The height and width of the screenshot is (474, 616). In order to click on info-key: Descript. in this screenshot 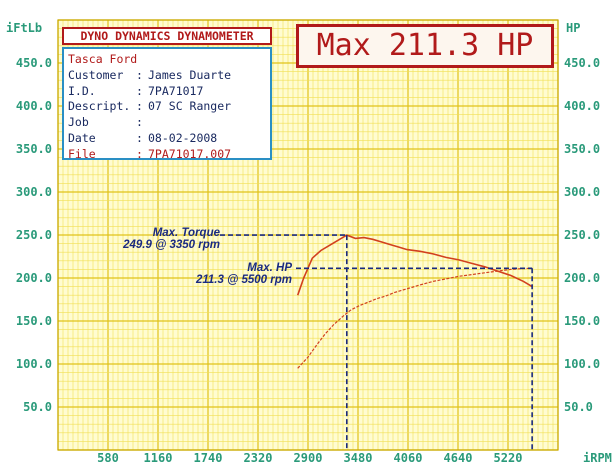, I will do `click(99, 106)`.